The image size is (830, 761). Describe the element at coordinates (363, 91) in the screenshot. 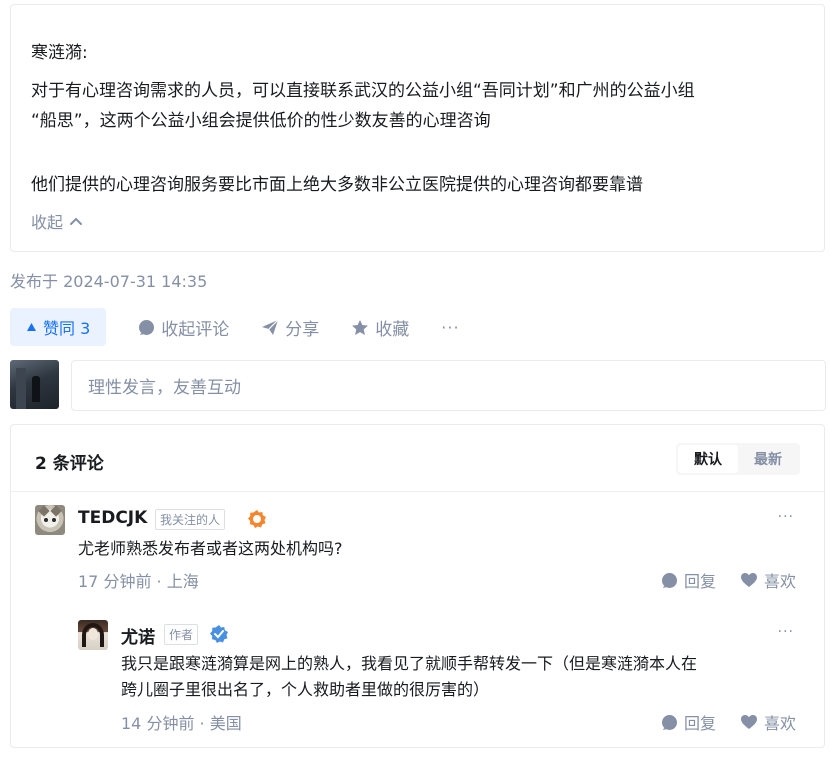

I see `quote-paragraph-1-line-1: 对于有心理咨询需求的人员，可以直接联系武汉的公益小组“吾同计划”和广州的公益小组` at that location.